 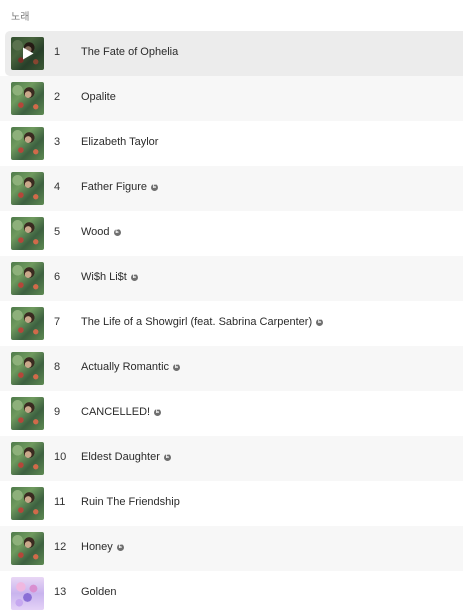 I want to click on track-title-group: Honey E, so click(x=102, y=547).